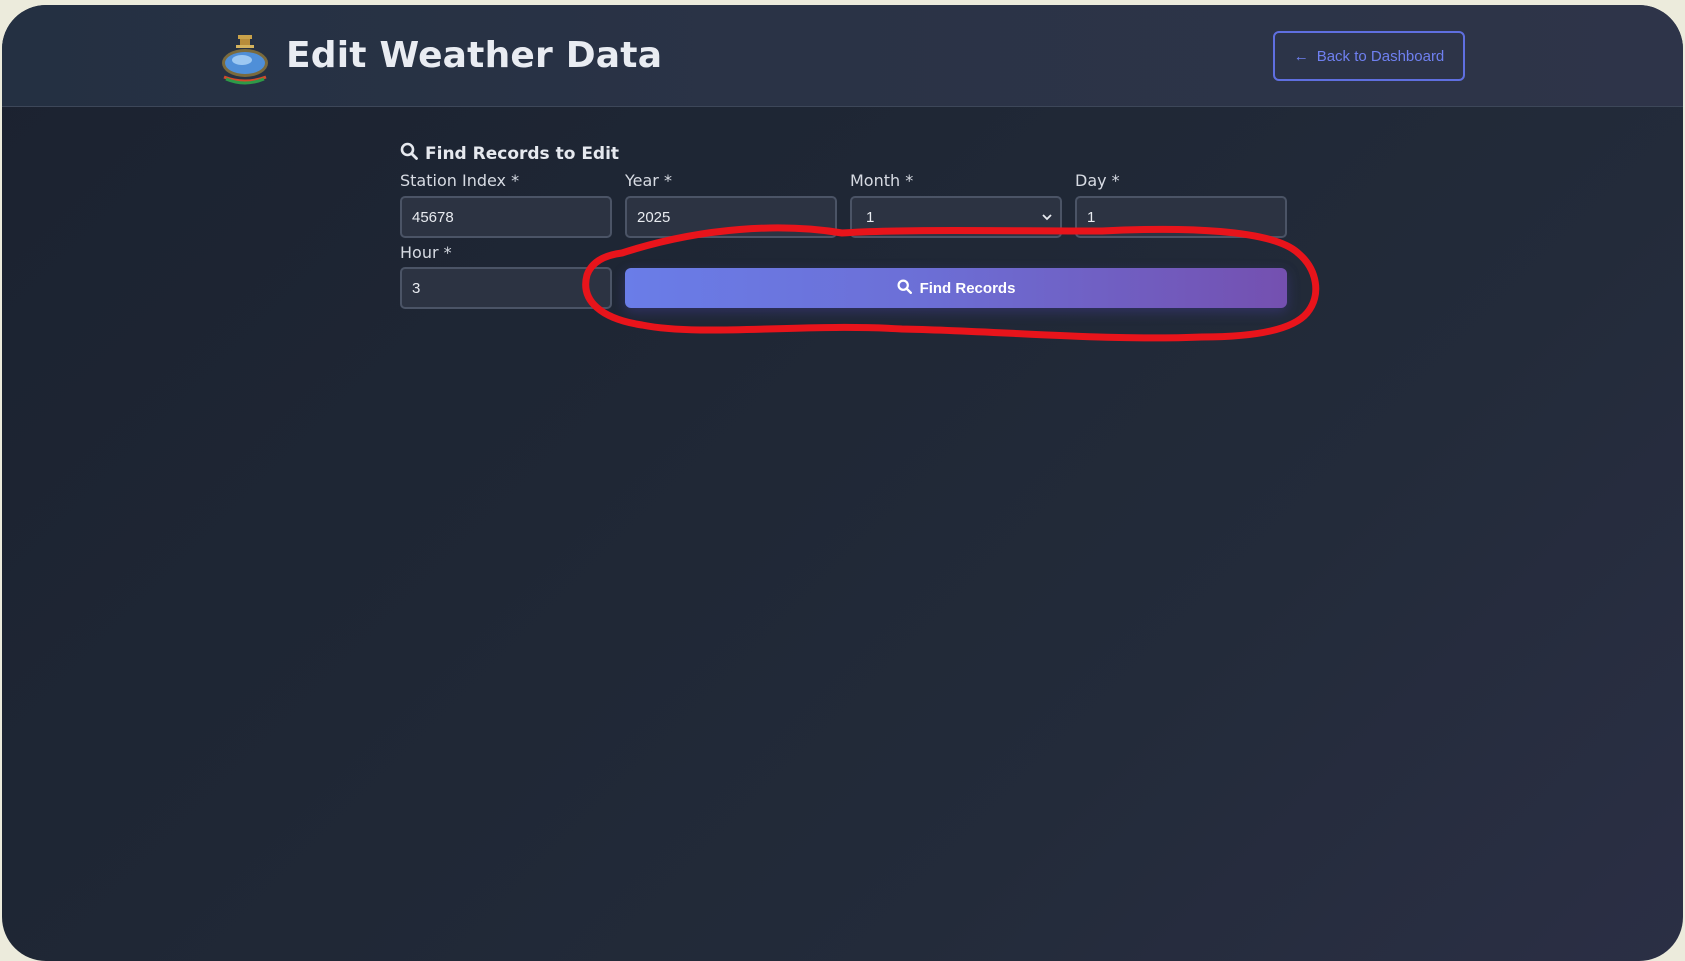 The width and height of the screenshot is (1685, 961). What do you see at coordinates (506, 217) in the screenshot?
I see `station-index-input` at bounding box center [506, 217].